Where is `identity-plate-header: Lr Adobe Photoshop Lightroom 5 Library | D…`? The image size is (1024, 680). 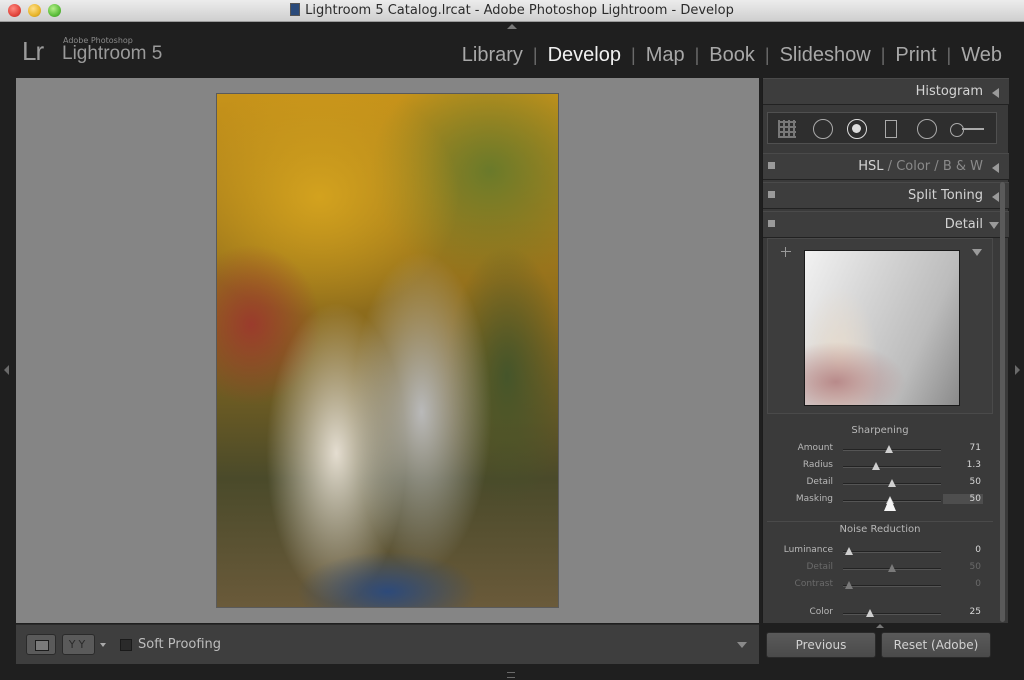
identity-plate-header: Lr Adobe Photoshop Lightroom 5 Library | D… is located at coordinates (512, 49).